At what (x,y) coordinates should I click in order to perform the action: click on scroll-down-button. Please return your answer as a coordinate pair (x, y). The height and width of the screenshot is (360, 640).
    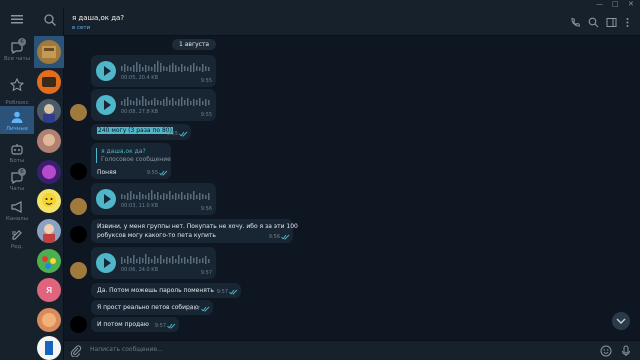
    Looking at the image, I should click on (621, 321).